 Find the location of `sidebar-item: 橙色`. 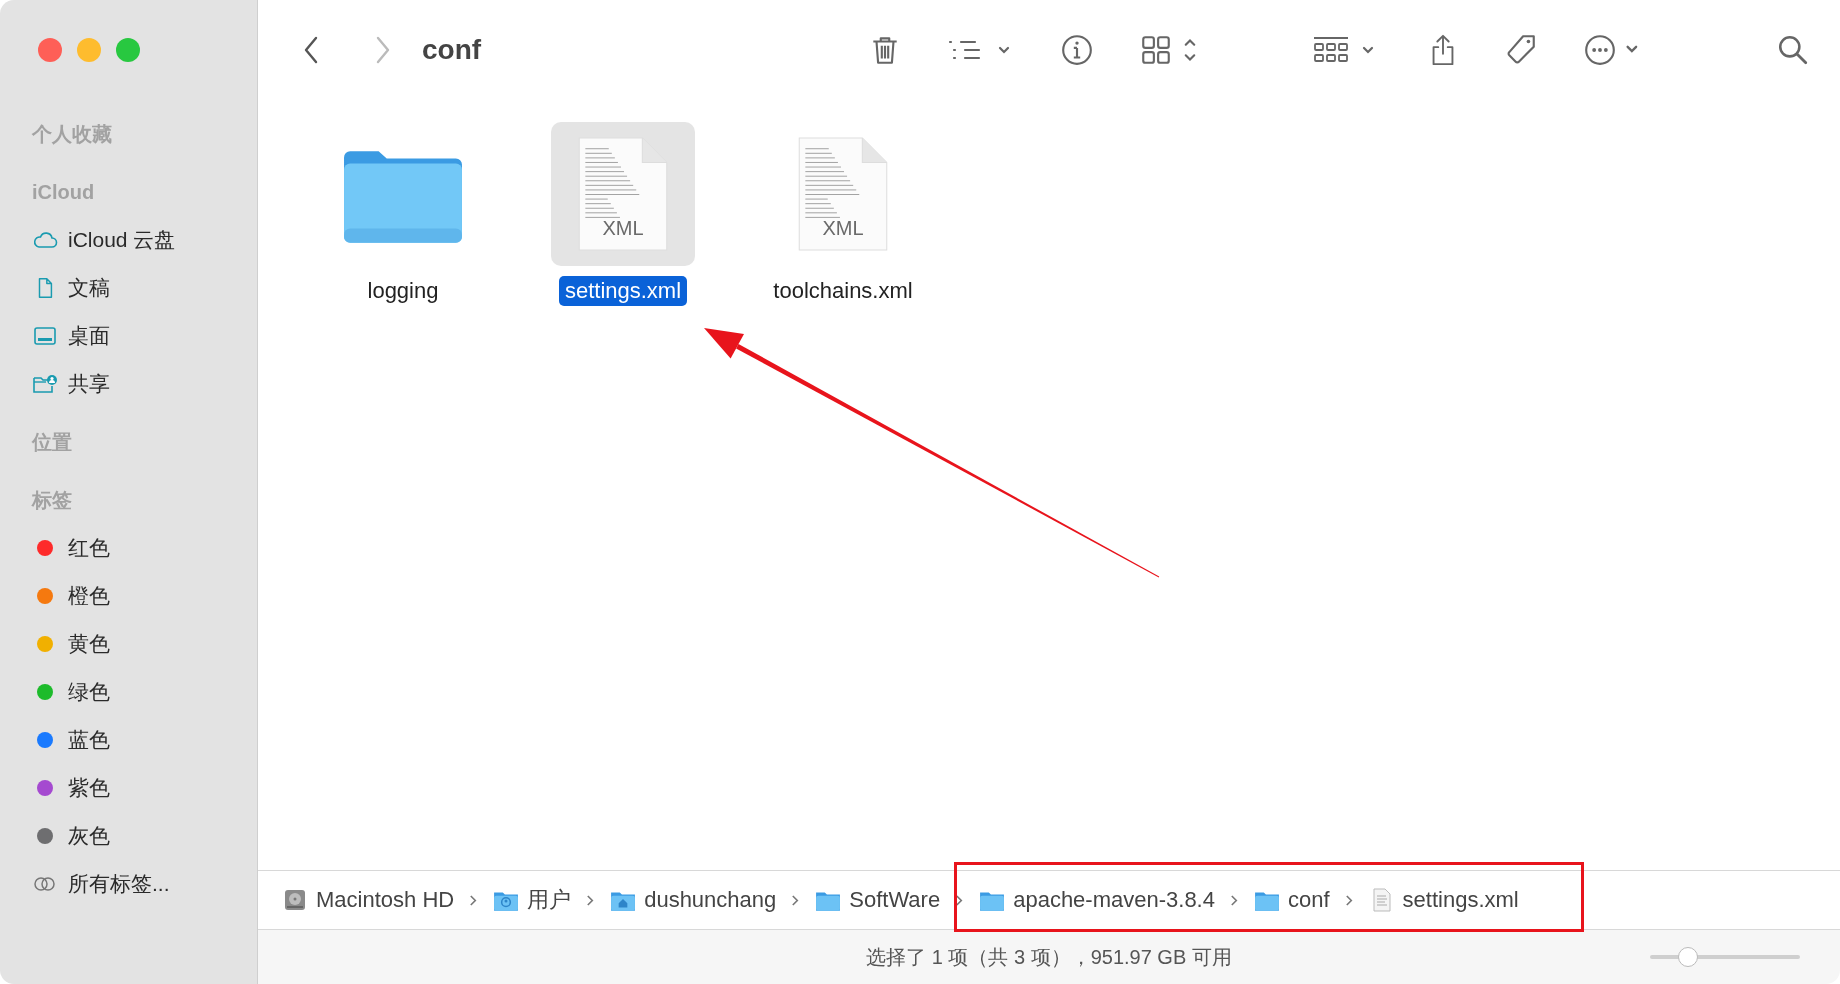

sidebar-item: 橙色 is located at coordinates (144, 596).